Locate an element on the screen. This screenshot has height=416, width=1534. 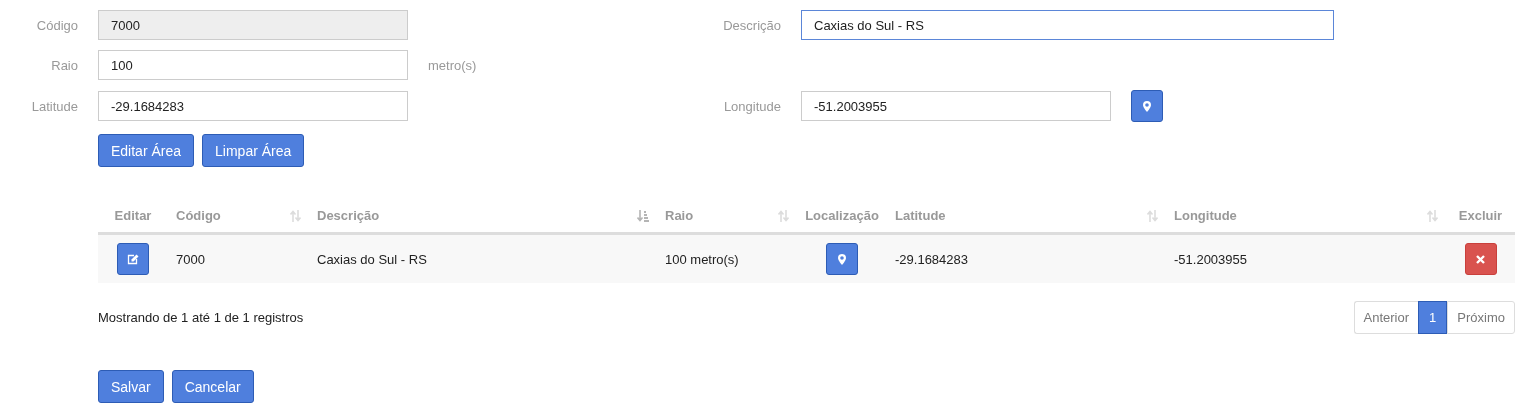
field-label: Longitude is located at coordinates (752, 106).